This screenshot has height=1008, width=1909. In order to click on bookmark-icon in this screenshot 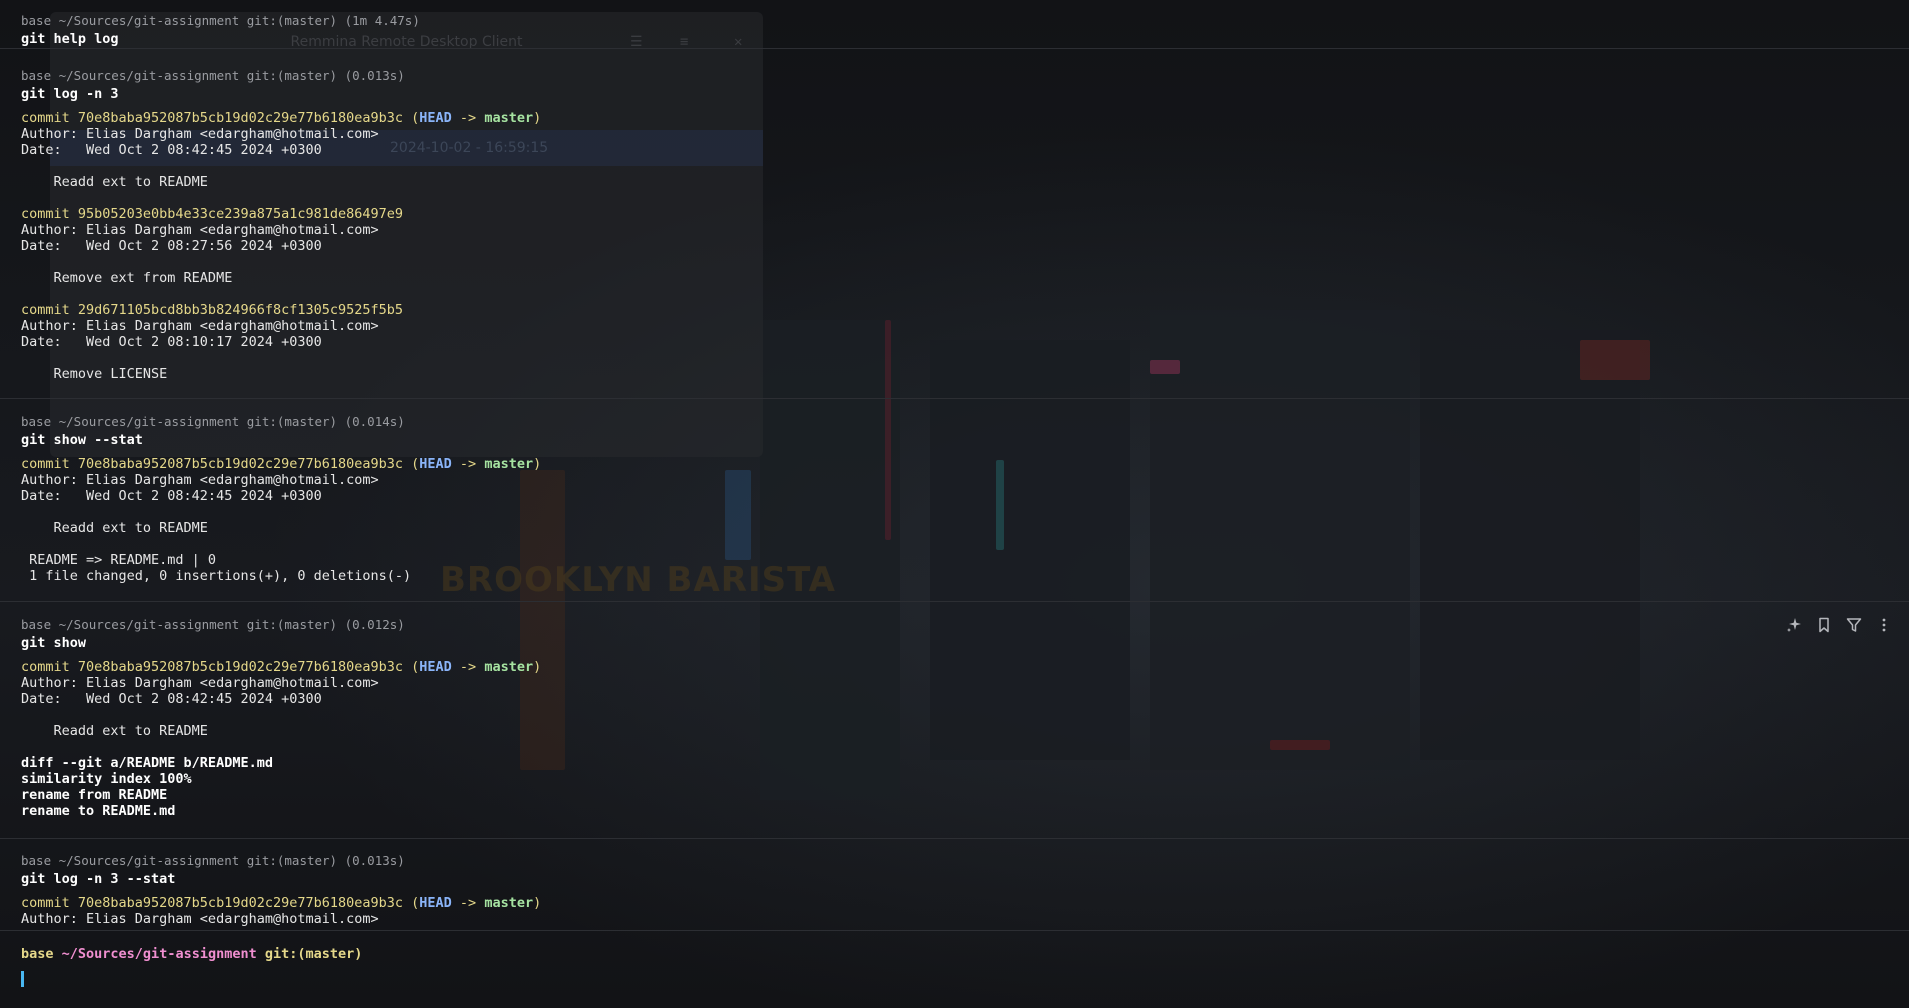, I will do `click(1824, 625)`.